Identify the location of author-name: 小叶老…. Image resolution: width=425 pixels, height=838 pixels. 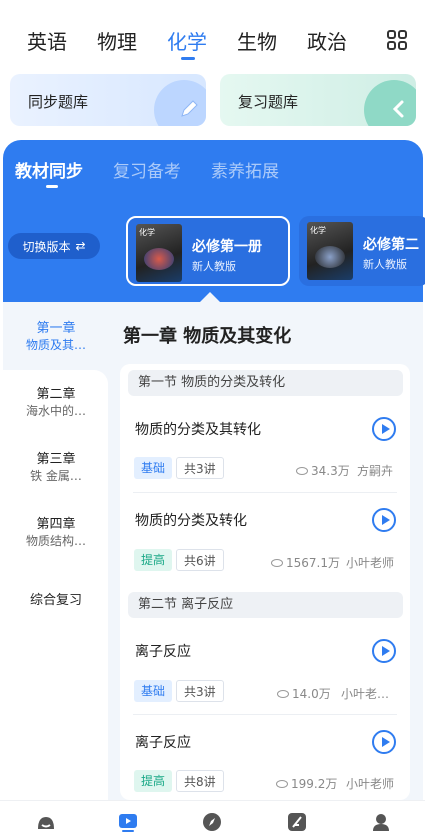
(365, 694).